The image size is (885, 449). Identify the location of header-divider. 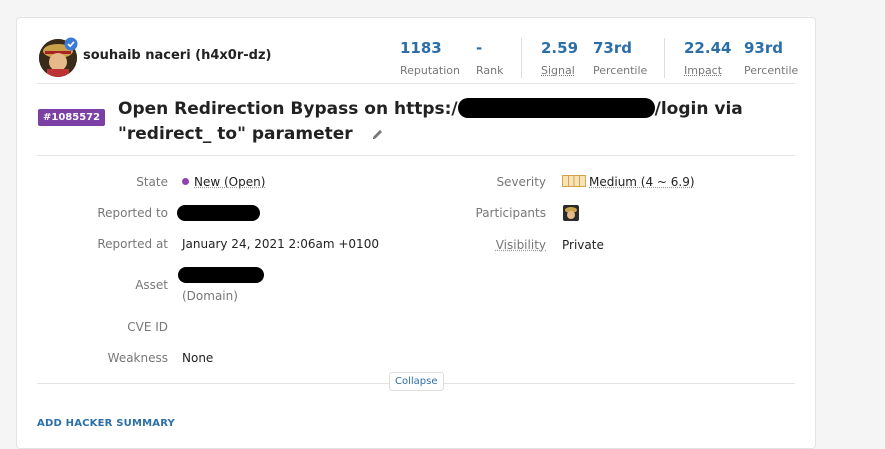
(416, 83).